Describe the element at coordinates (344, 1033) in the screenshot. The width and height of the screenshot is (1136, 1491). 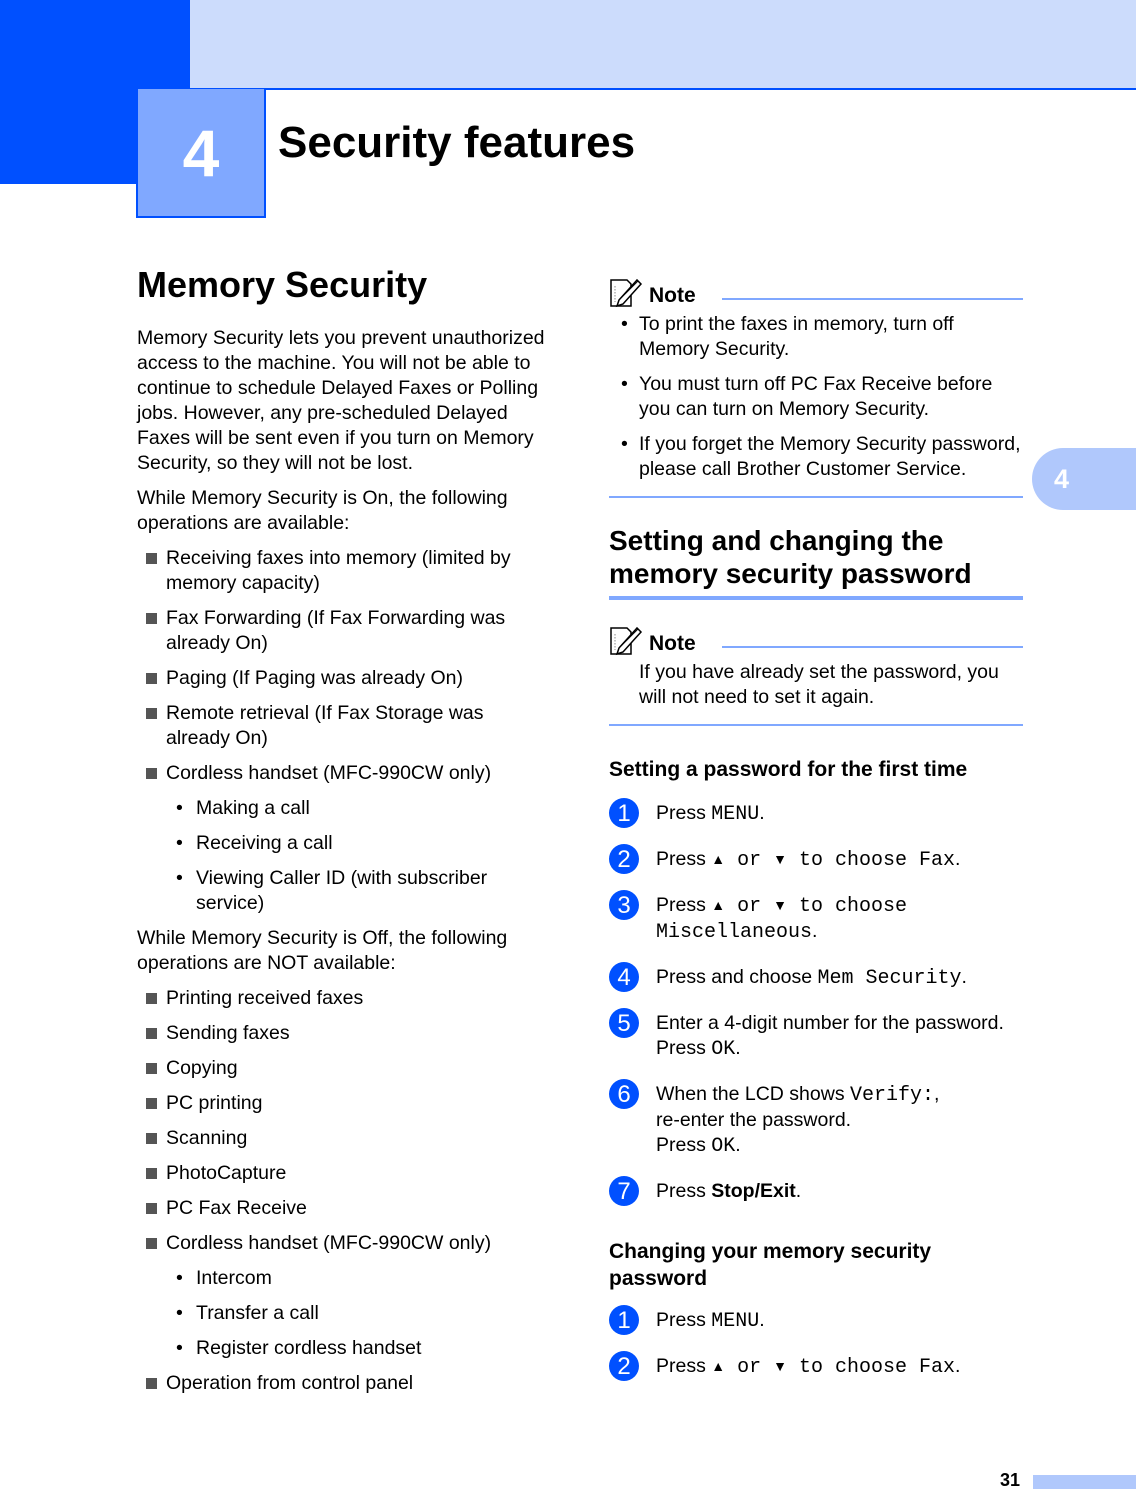
I see `list-item: Sending faxes` at that location.